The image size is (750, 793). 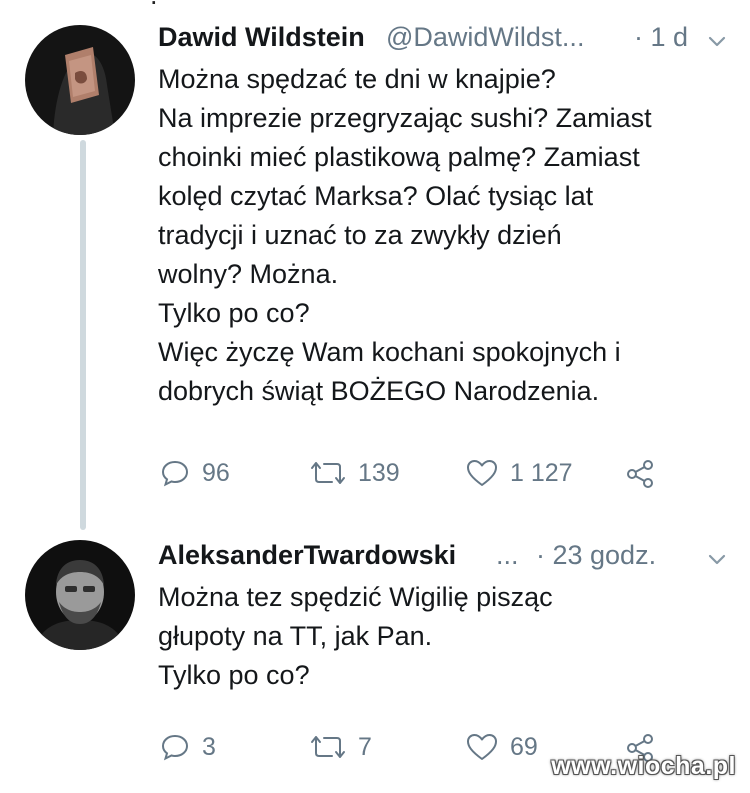 I want to click on tweet-line: wolny? Można., so click(x=248, y=274).